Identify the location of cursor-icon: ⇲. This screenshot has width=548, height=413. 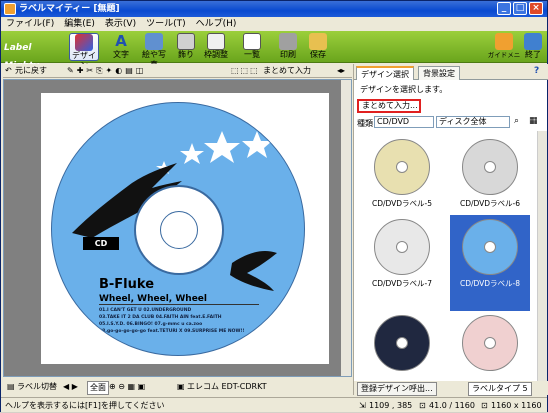
(362, 405).